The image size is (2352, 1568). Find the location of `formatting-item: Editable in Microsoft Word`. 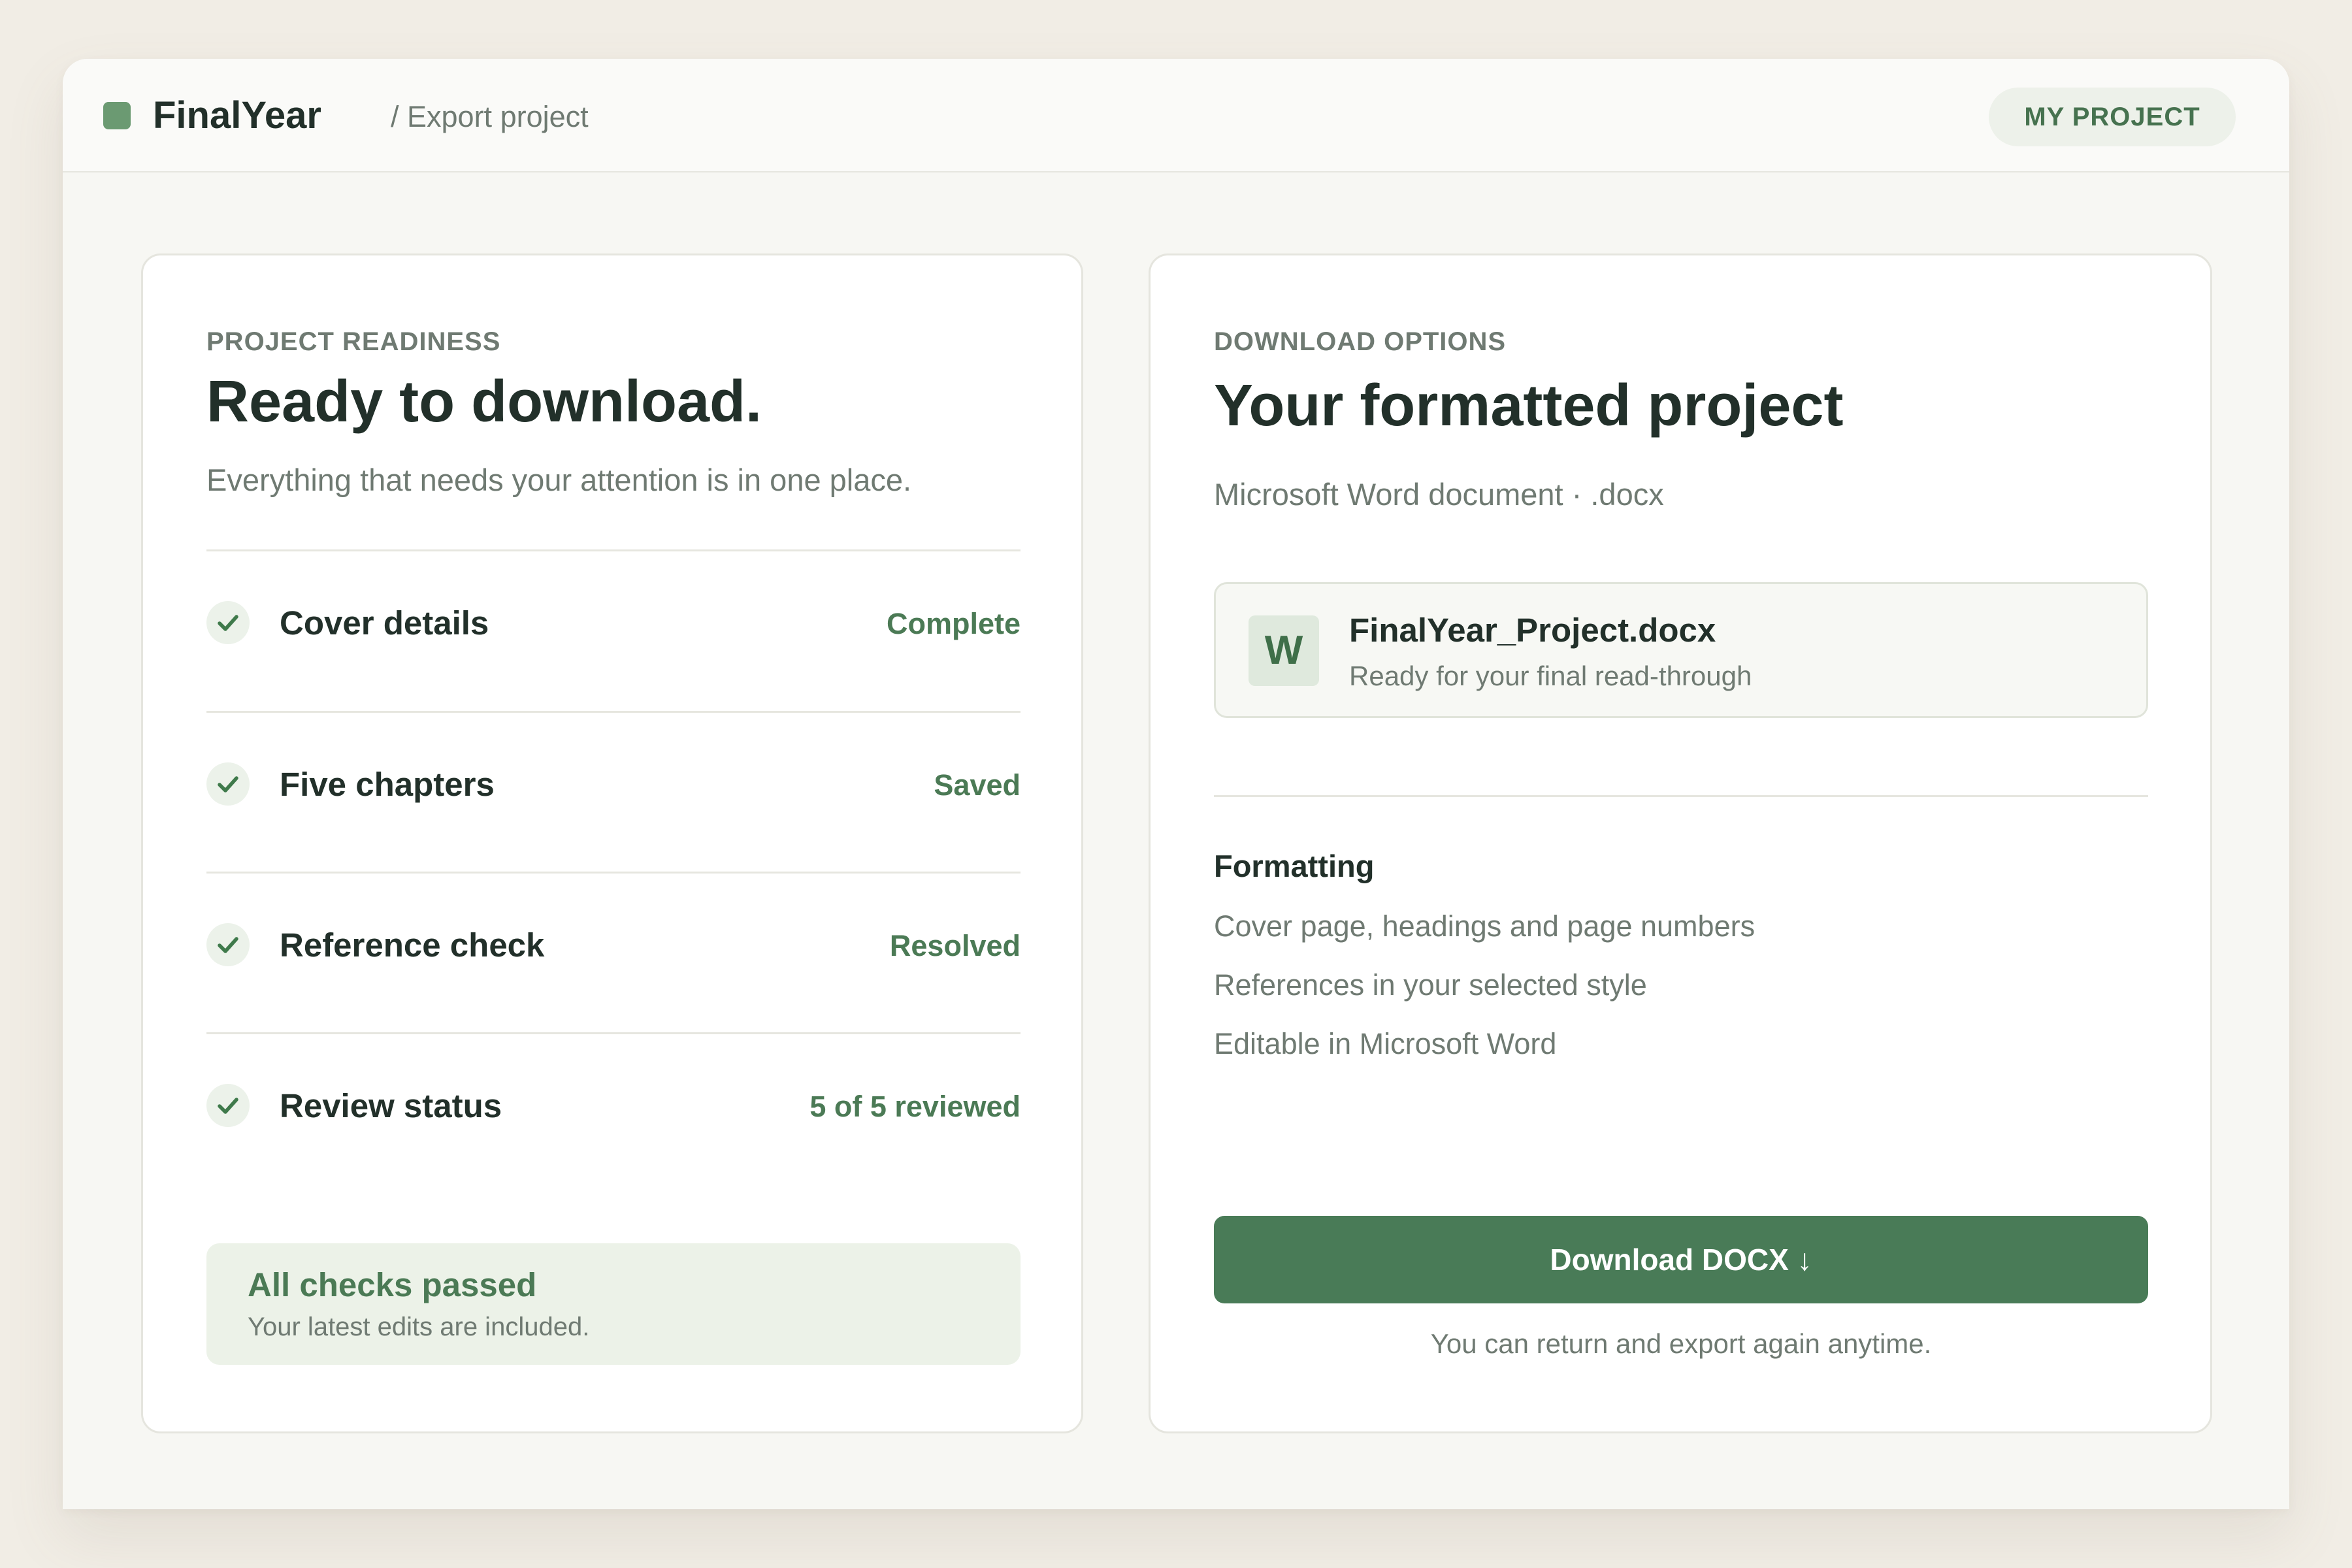

formatting-item: Editable in Microsoft Word is located at coordinates (1385, 1043).